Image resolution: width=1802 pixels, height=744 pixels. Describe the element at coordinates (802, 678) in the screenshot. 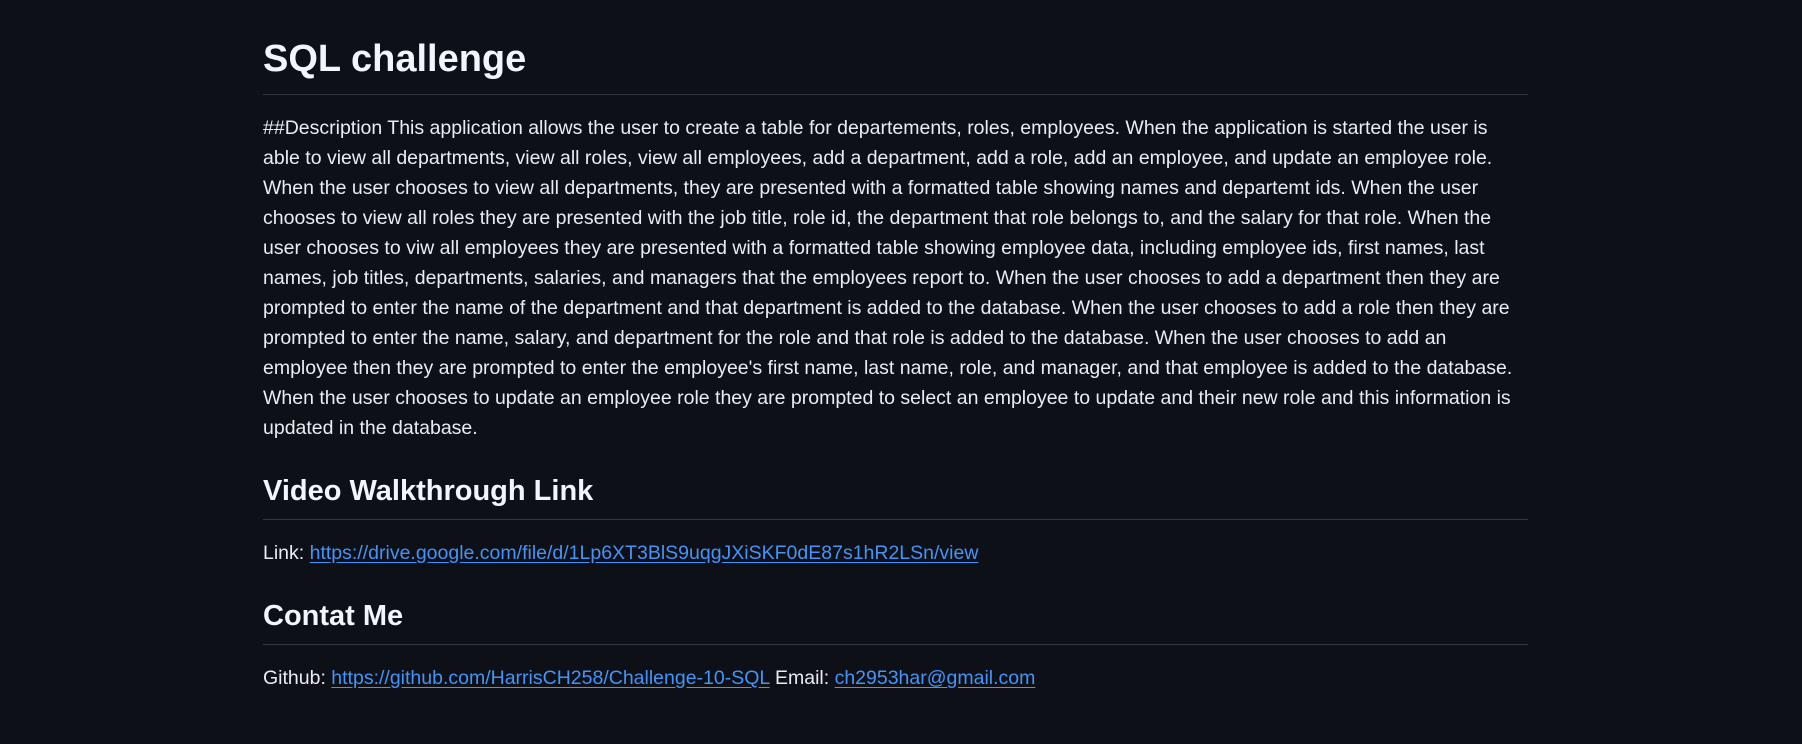

I see `email-label: Email:` at that location.